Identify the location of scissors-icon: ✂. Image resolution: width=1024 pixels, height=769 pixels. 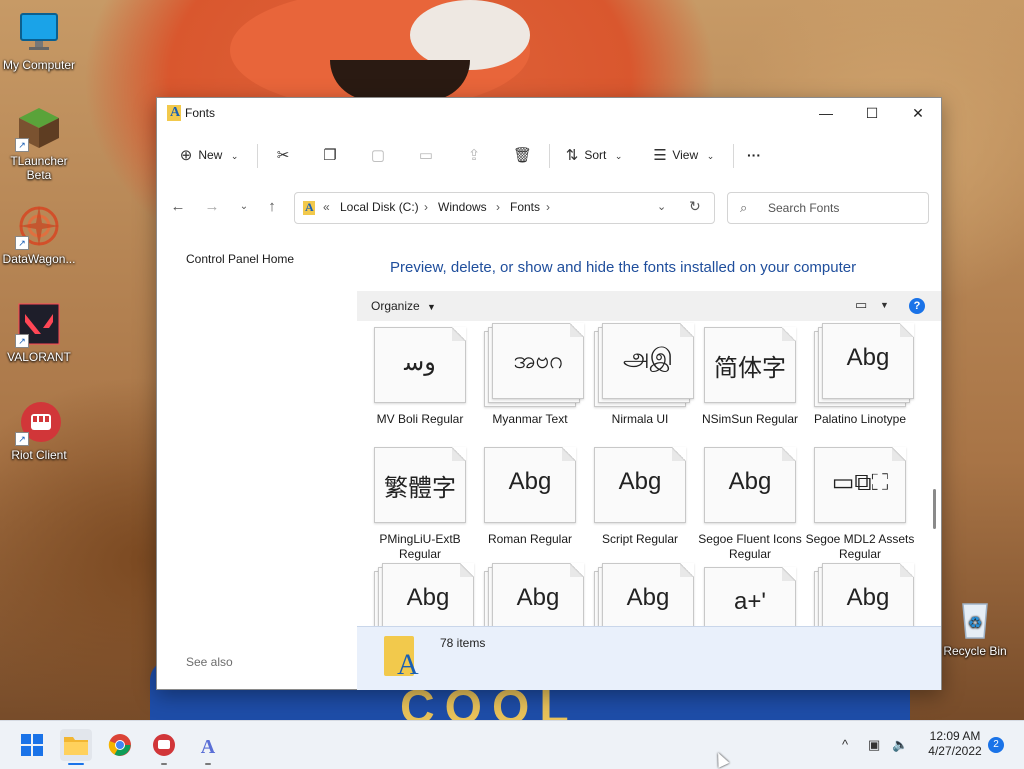
(283, 155).